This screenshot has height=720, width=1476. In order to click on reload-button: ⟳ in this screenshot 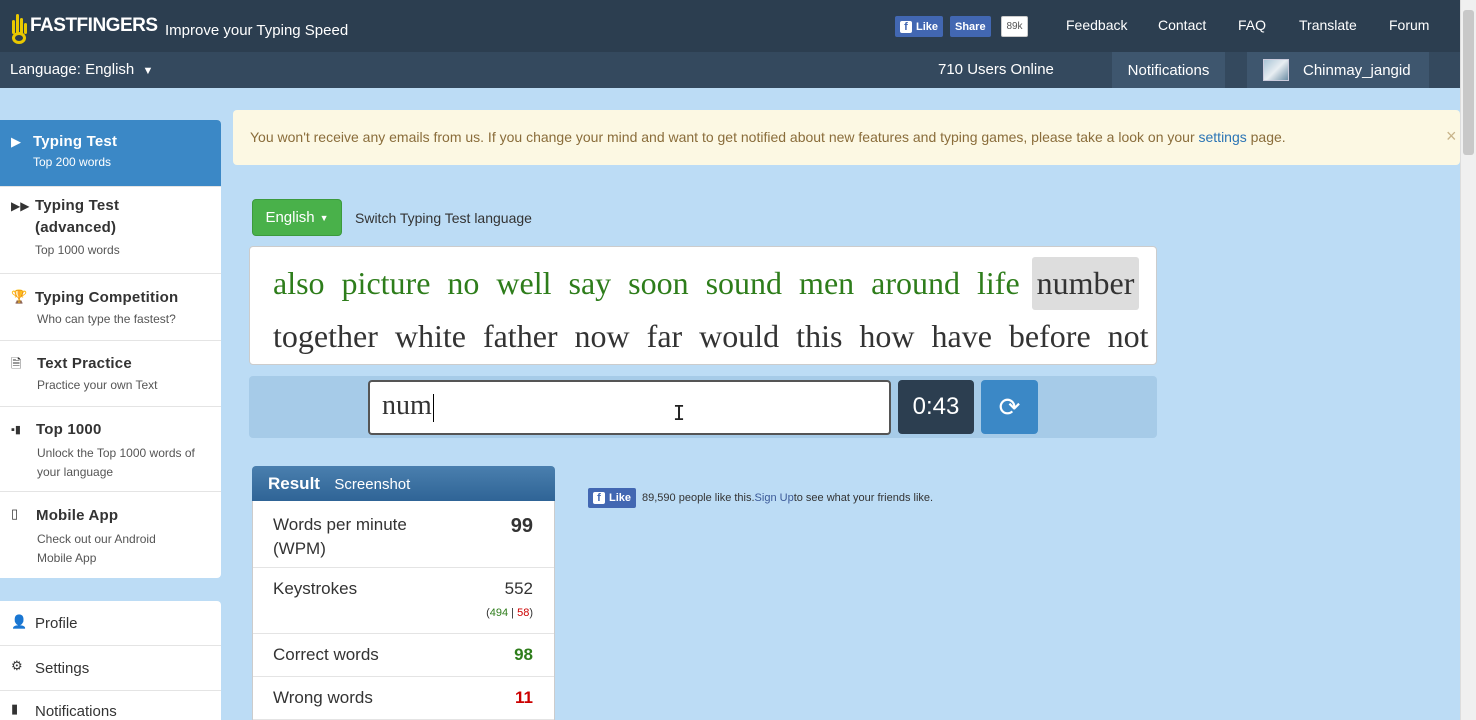, I will do `click(1009, 407)`.